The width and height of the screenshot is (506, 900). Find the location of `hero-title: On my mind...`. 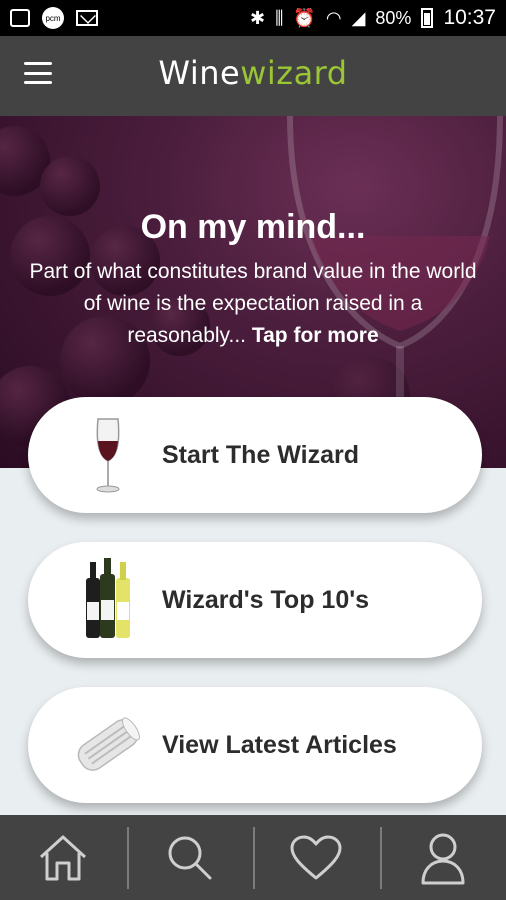

hero-title: On my mind... is located at coordinates (253, 227).